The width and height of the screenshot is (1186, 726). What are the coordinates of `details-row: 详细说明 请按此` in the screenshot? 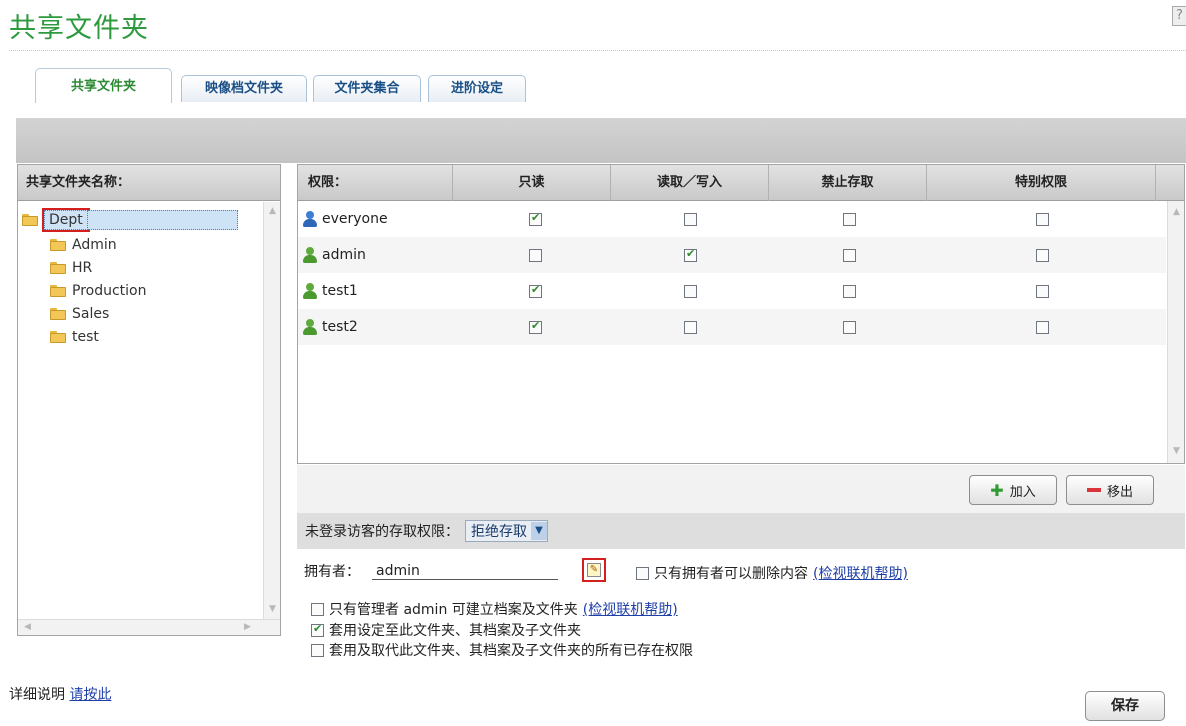 It's located at (60, 694).